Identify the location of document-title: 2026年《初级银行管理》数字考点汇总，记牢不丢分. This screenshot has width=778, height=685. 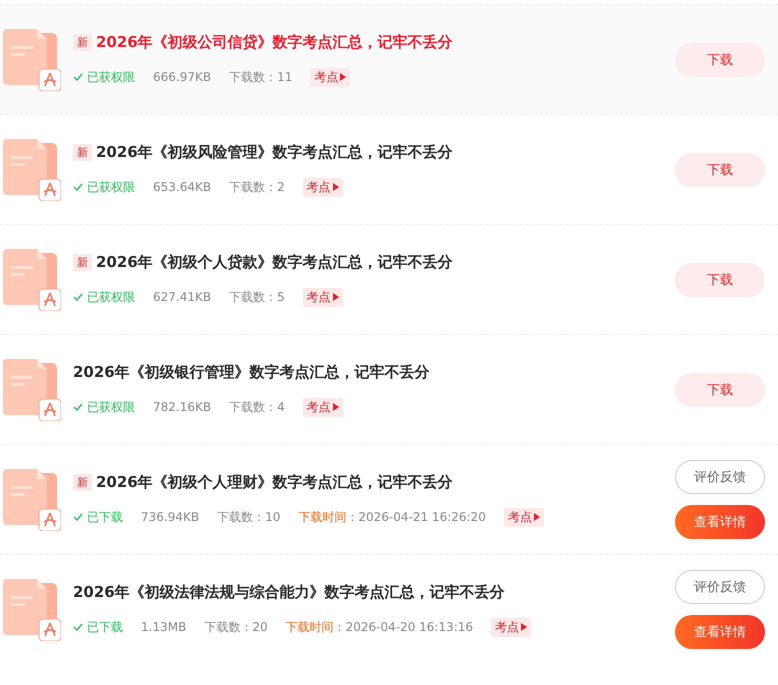
(251, 372).